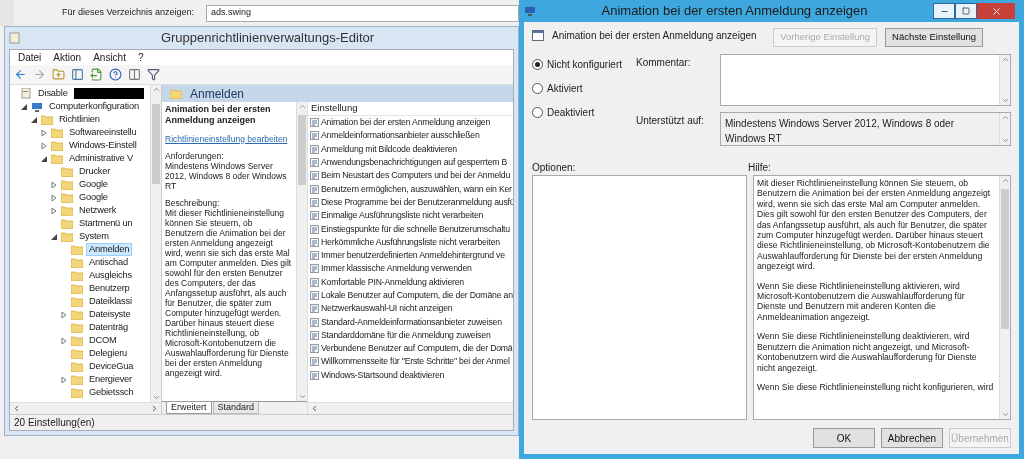 This screenshot has width=1024, height=459. Describe the element at coordinates (109, 249) in the screenshot. I see `tree-item: Anmelden` at that location.